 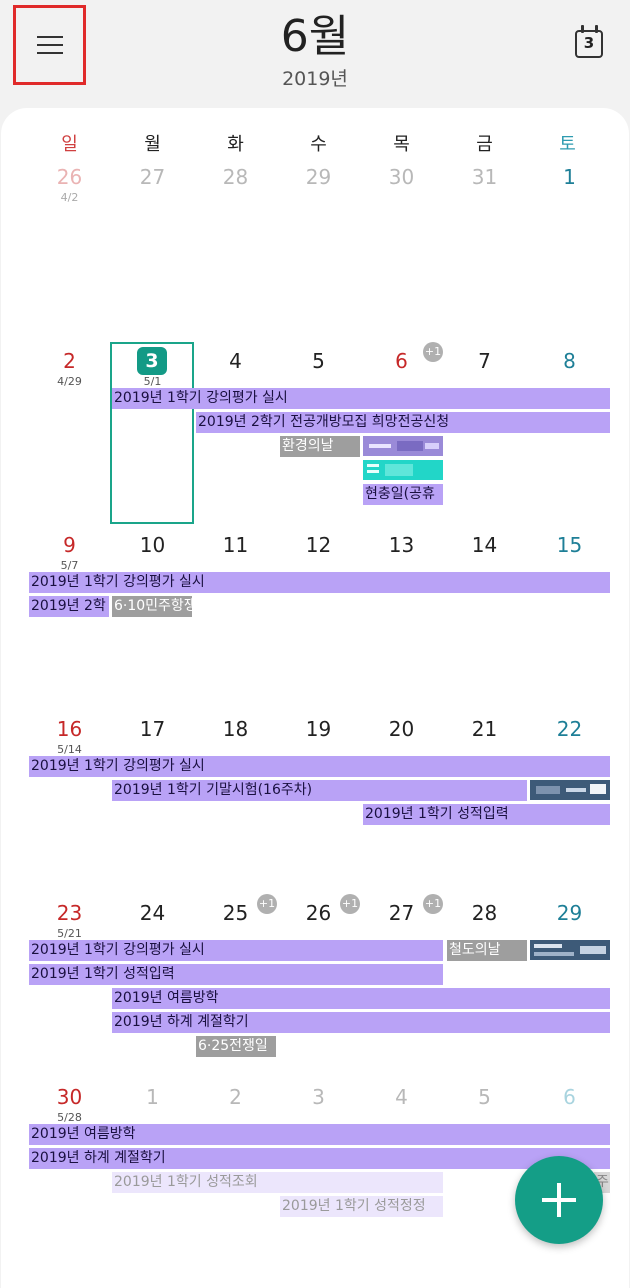 I want to click on today-date: 3, so click(x=152, y=361).